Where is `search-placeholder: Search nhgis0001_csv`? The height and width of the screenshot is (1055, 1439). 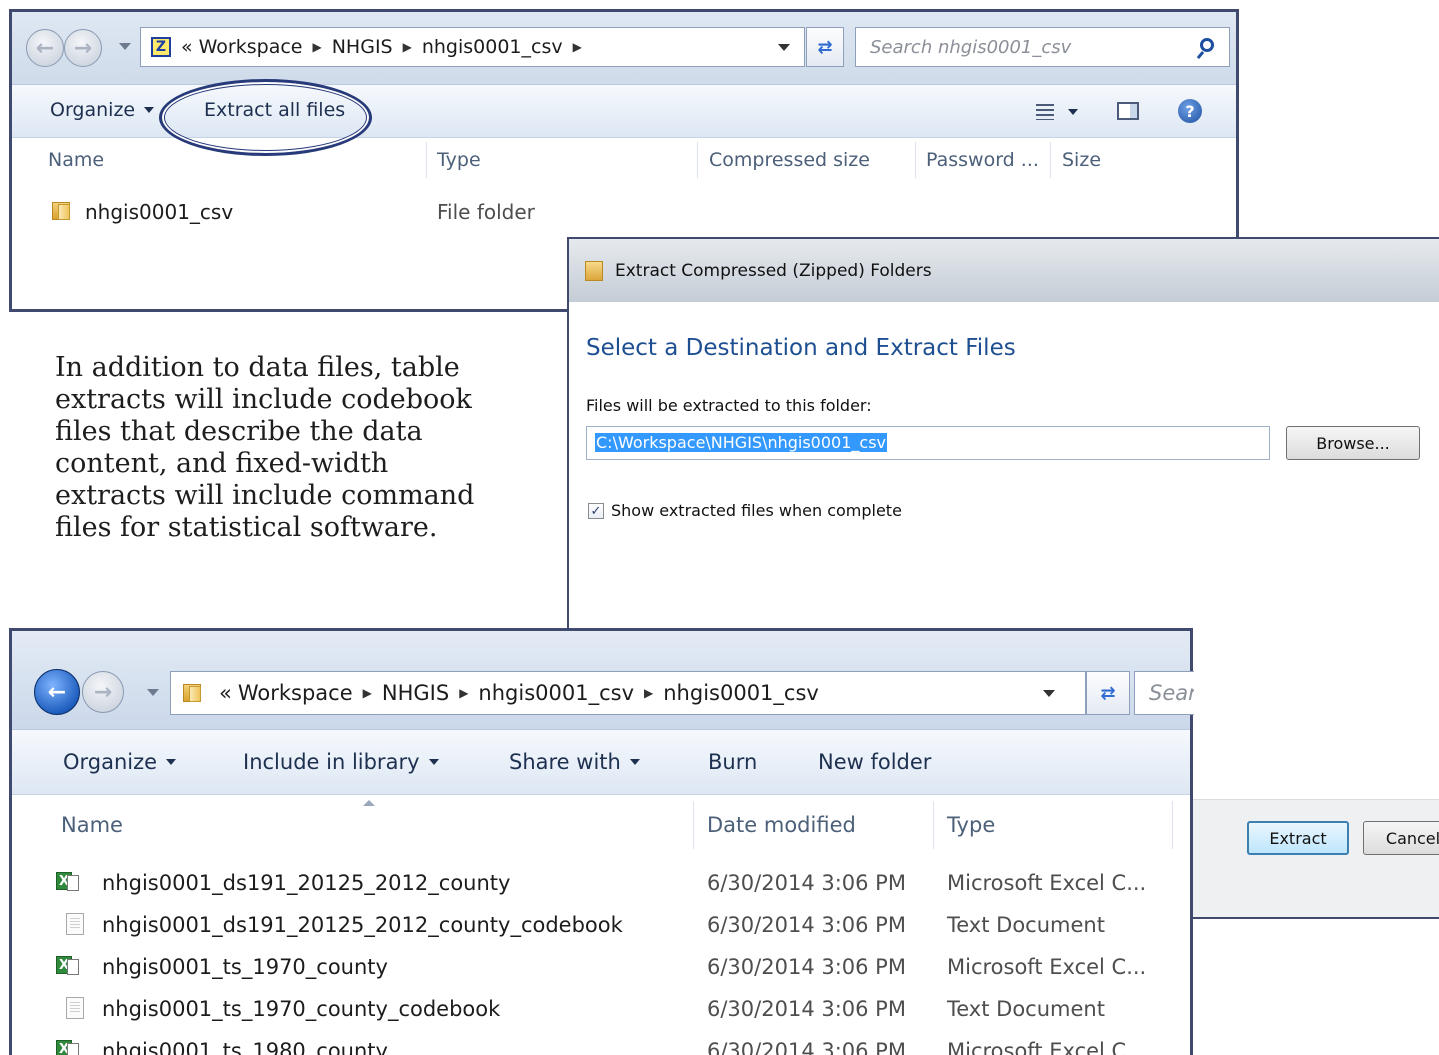
search-placeholder: Search nhgis0001_csv is located at coordinates (971, 47).